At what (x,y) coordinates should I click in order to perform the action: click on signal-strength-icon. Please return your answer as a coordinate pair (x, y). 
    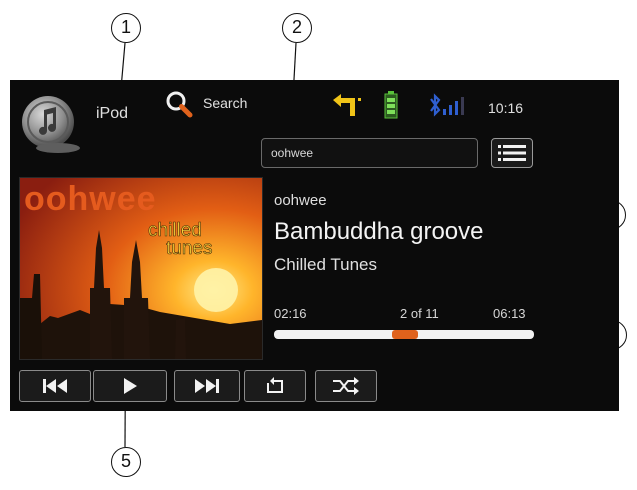
    Looking at the image, I should click on (453, 106).